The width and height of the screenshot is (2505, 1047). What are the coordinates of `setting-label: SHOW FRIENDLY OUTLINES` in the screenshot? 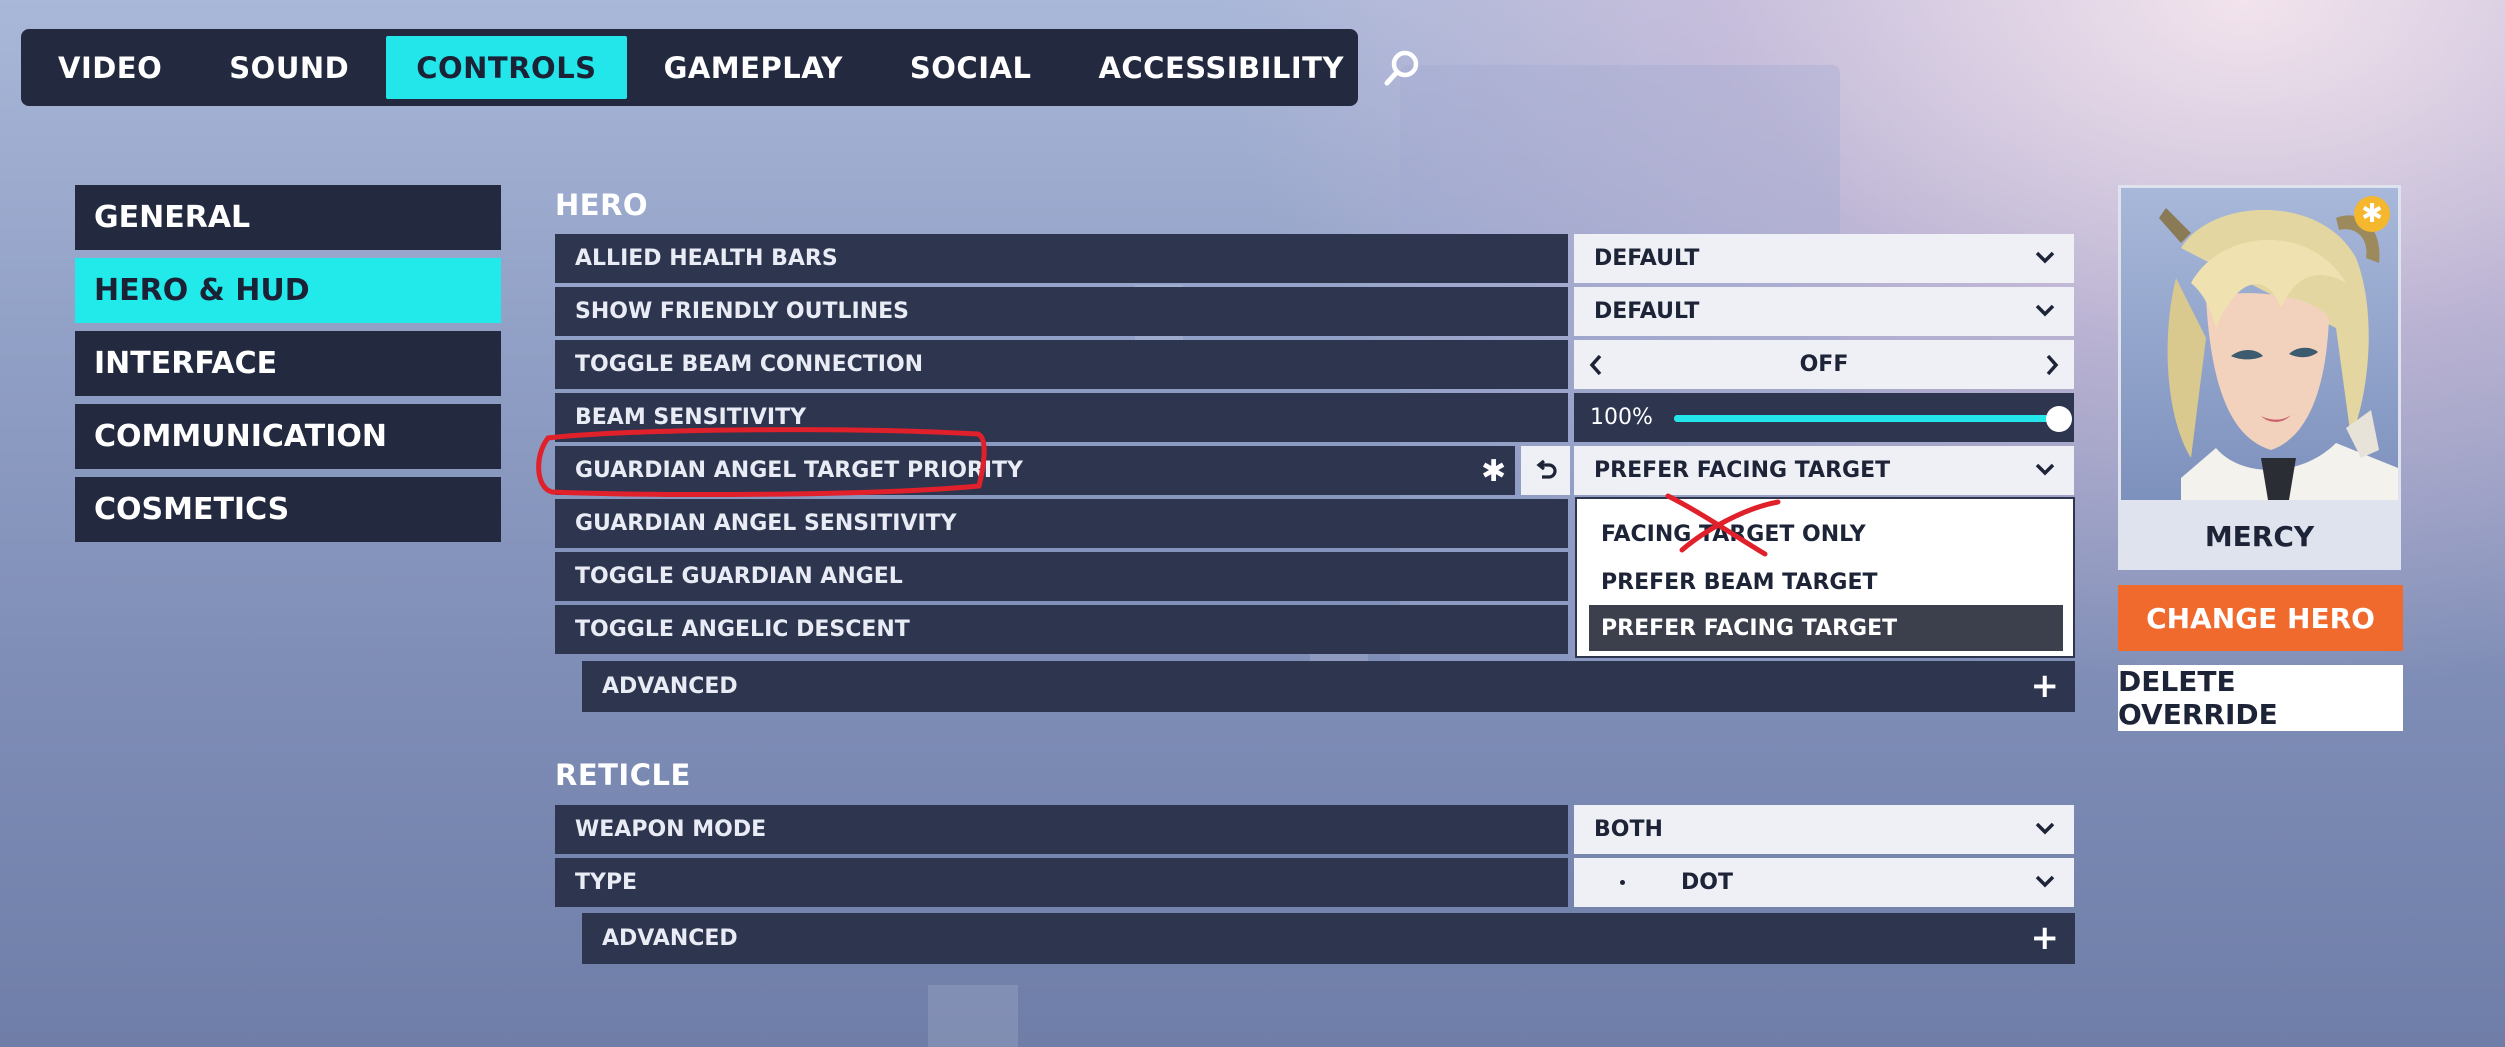 It's located at (1061, 311).